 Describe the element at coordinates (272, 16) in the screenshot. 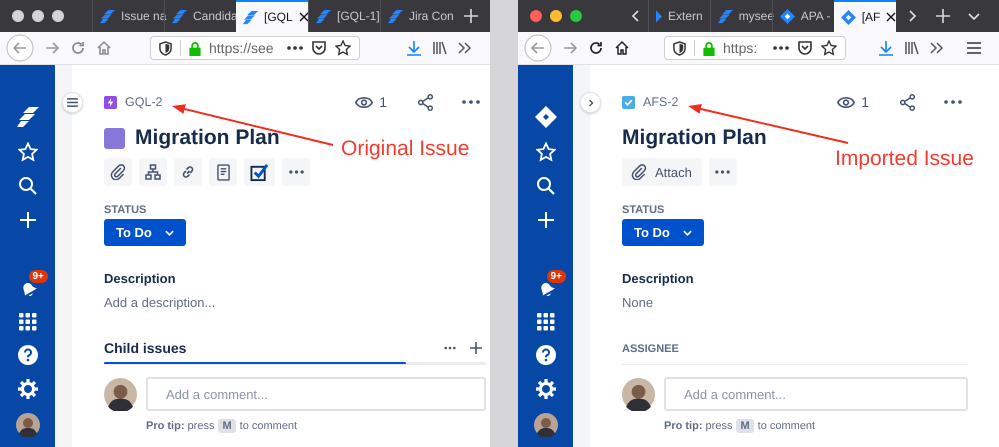

I see `browser-tab: [GQL` at that location.